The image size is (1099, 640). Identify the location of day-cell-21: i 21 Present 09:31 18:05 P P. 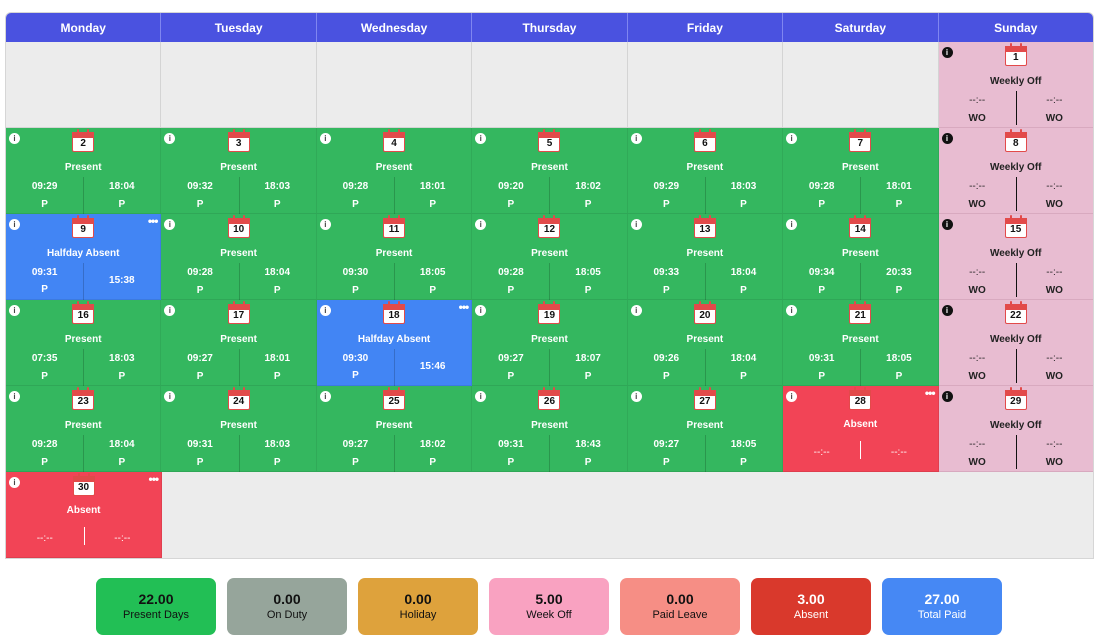
(861, 343).